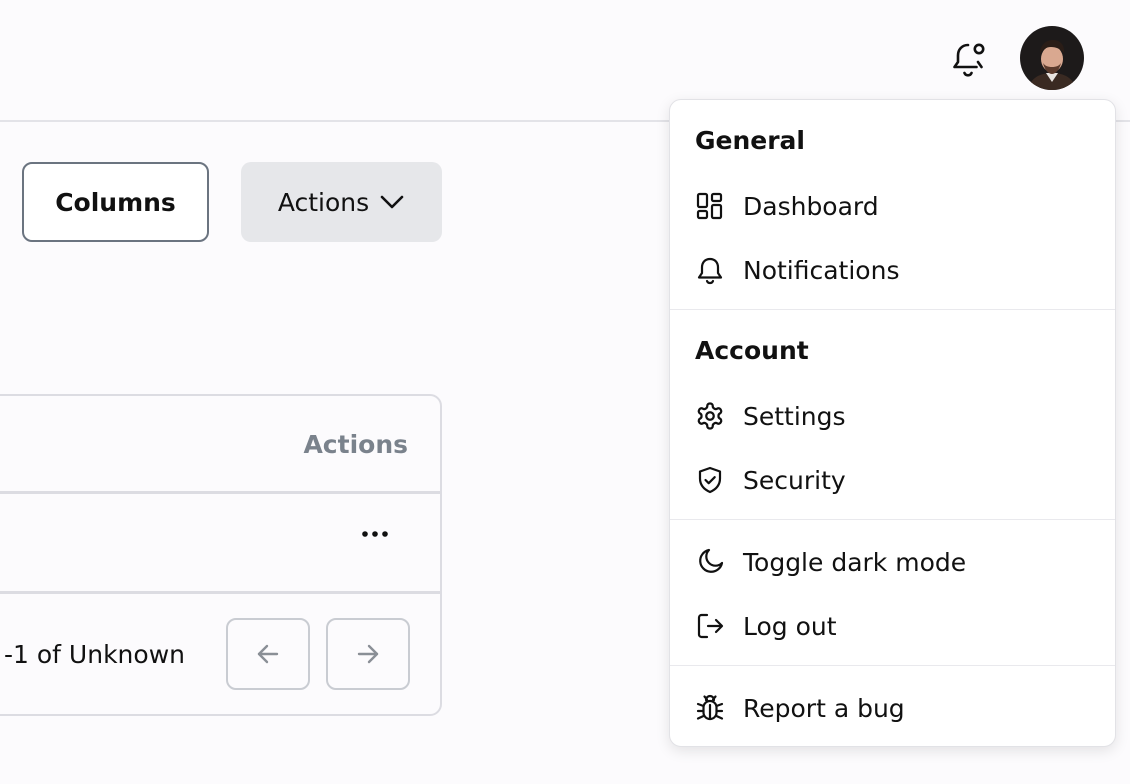  I want to click on arrow-left-icon, so click(268, 654).